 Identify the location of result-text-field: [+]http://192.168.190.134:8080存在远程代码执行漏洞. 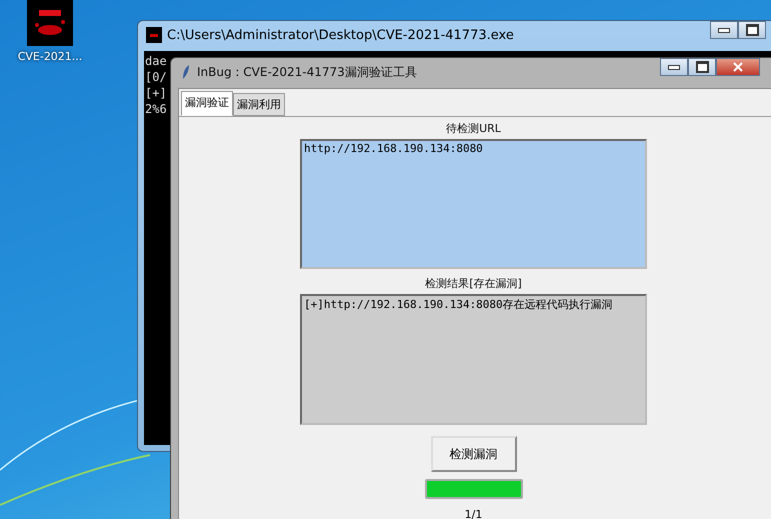
(473, 359).